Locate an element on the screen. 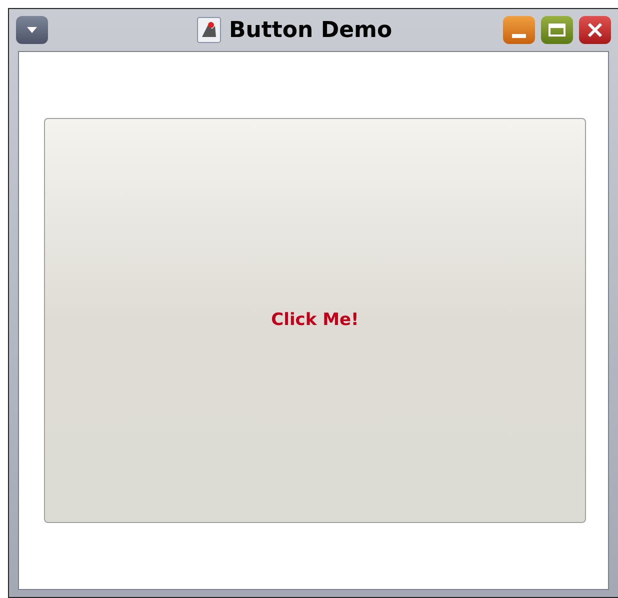  close-button is located at coordinates (595, 30).